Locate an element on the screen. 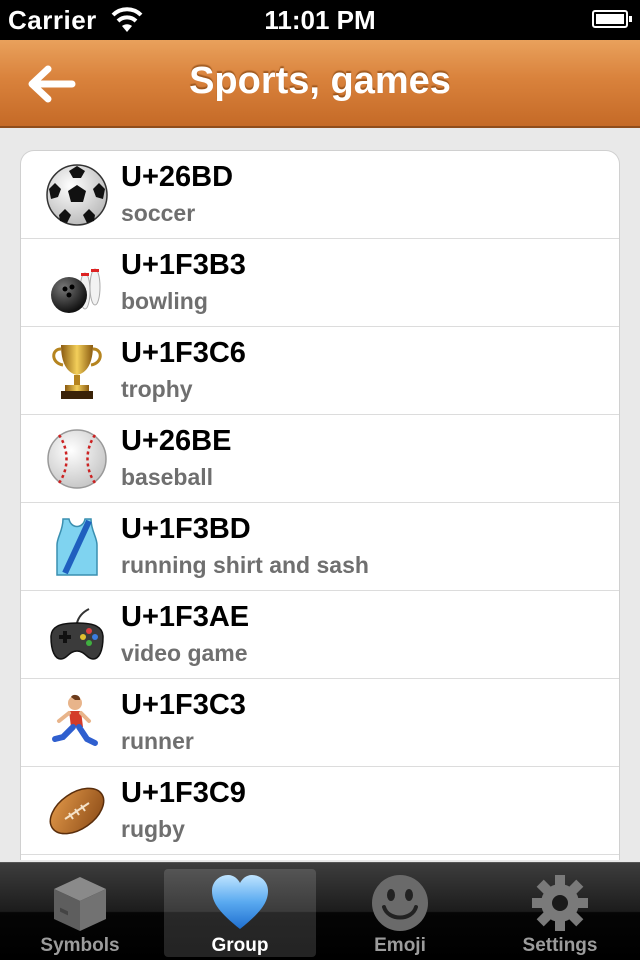 The height and width of the screenshot is (960, 640). unicode-code: U+1F3B3 is located at coordinates (183, 265).